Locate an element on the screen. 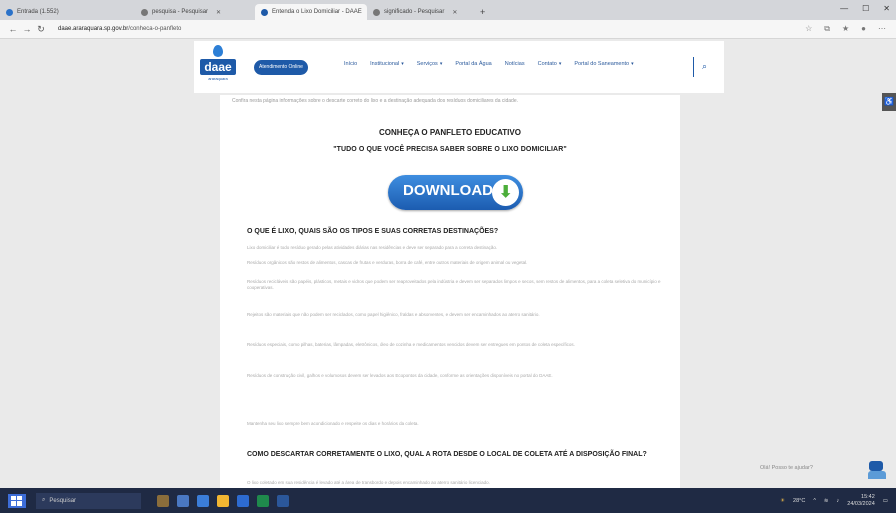  reload-icon: ↻ is located at coordinates (41, 29).